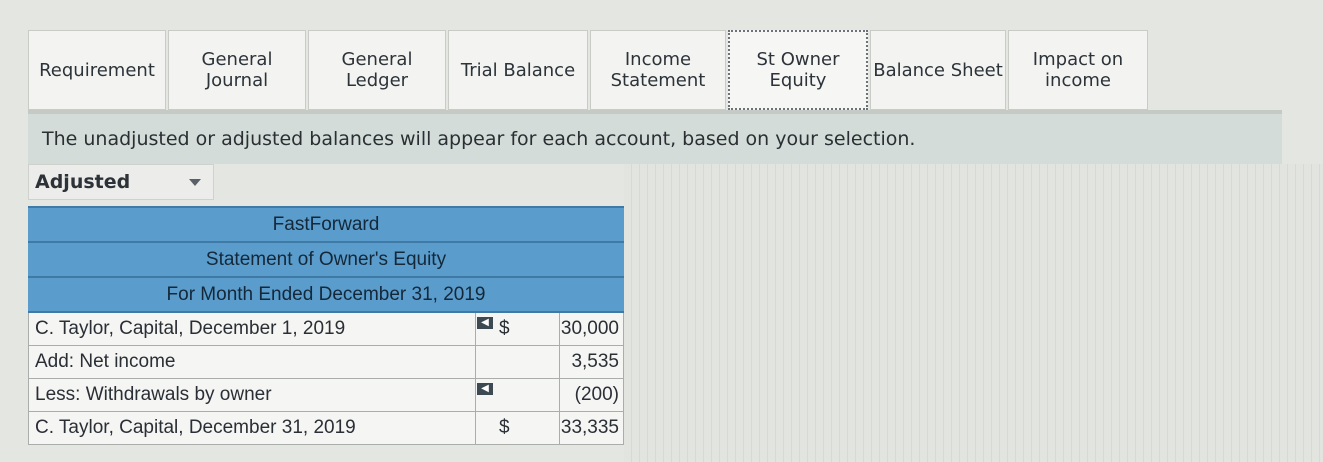  I want to click on tab-trial-balance: Trial Balance, so click(518, 70).